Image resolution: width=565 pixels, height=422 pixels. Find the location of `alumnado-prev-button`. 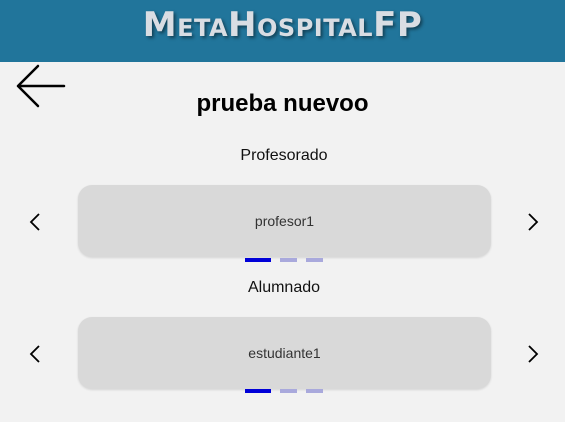

alumnado-prev-button is located at coordinates (35, 354).